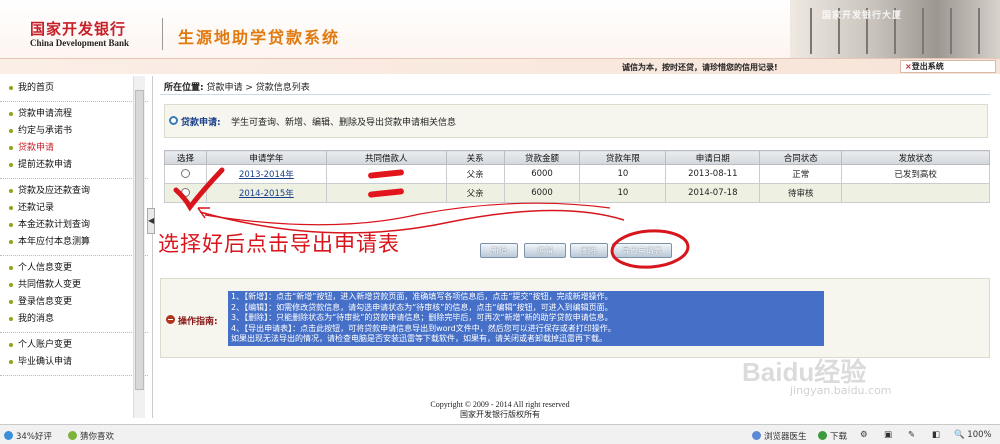 The width and height of the screenshot is (1000, 444). I want to click on statusbar-tool-icon: ✎, so click(911, 435).